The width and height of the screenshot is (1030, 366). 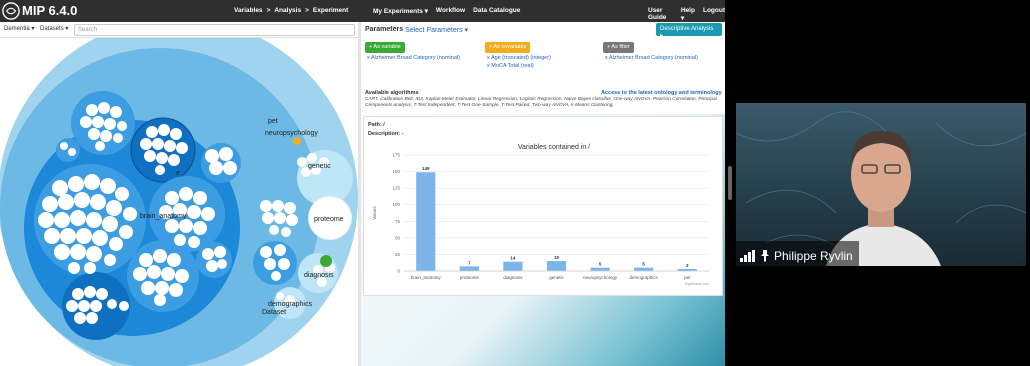 I want to click on participant-name-tag: Philippe Ryvlin, so click(x=797, y=253).